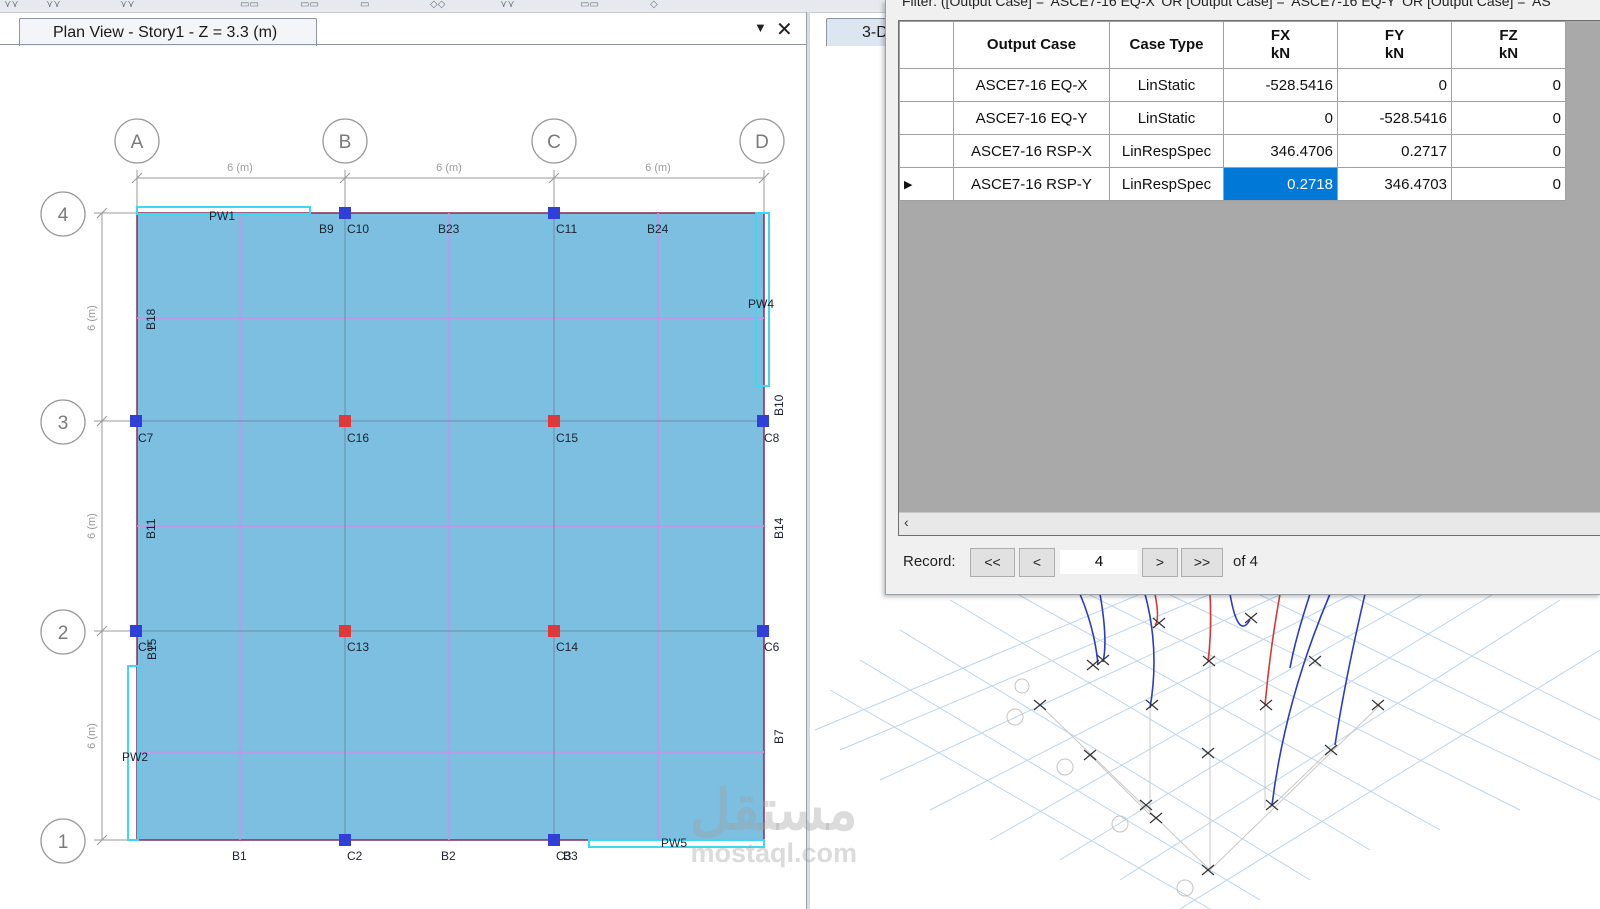 This screenshot has width=1600, height=909. What do you see at coordinates (1202, 562) in the screenshot?
I see `last-record-button: >>` at bounding box center [1202, 562].